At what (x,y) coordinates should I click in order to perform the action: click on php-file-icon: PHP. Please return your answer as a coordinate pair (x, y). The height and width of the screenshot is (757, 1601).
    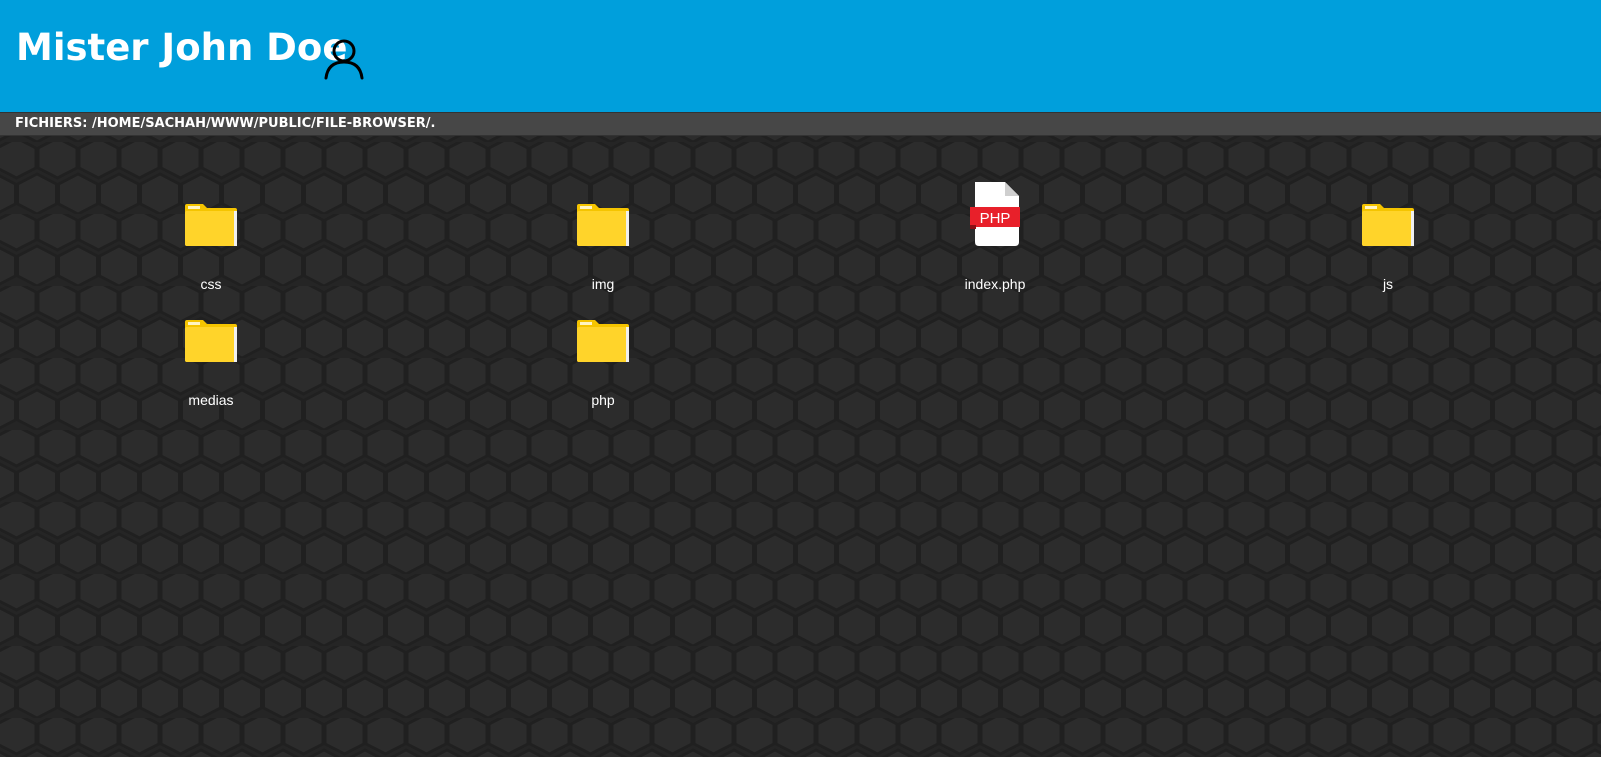
    Looking at the image, I should click on (995, 214).